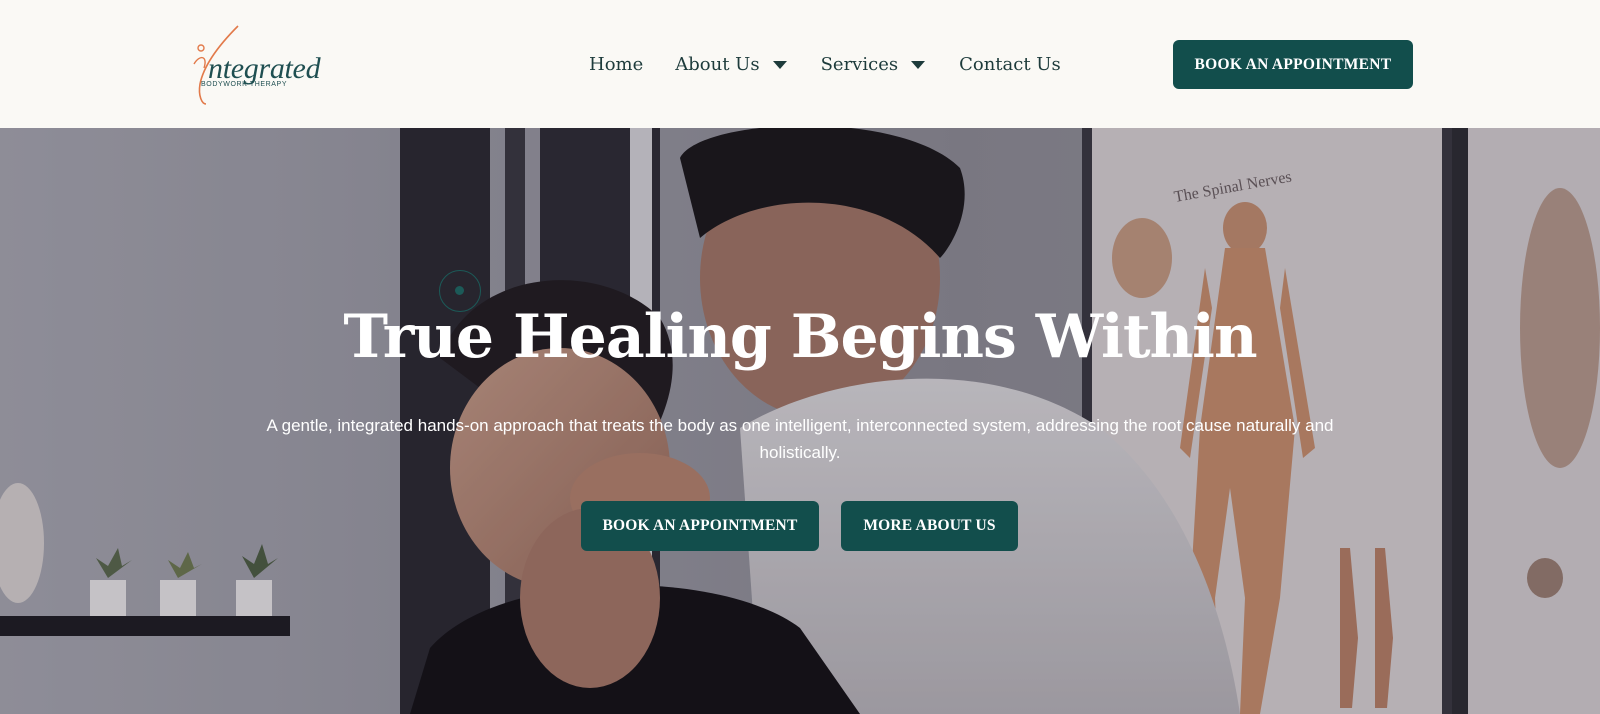 This screenshot has width=1600, height=714. I want to click on hero-title: True Healing Begins Within, so click(800, 337).